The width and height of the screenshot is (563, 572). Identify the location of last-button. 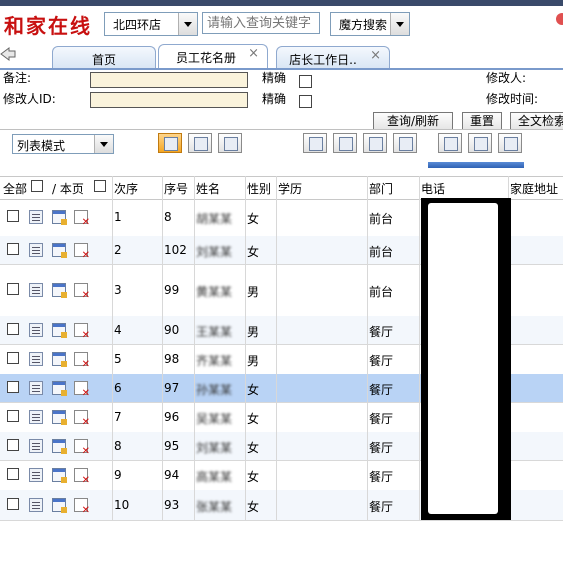
(480, 143).